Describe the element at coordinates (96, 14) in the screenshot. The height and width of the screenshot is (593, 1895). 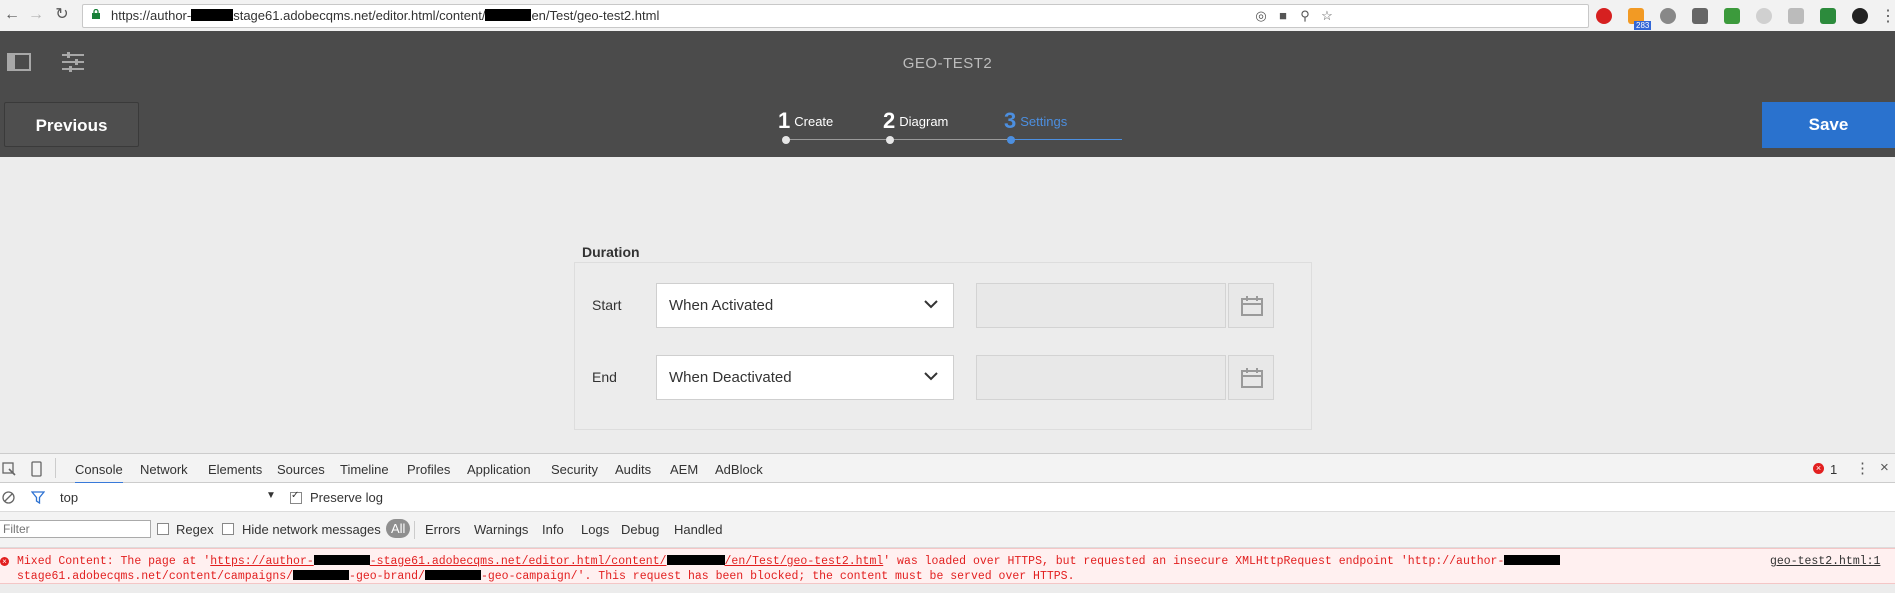
I see `lock-icon` at that location.